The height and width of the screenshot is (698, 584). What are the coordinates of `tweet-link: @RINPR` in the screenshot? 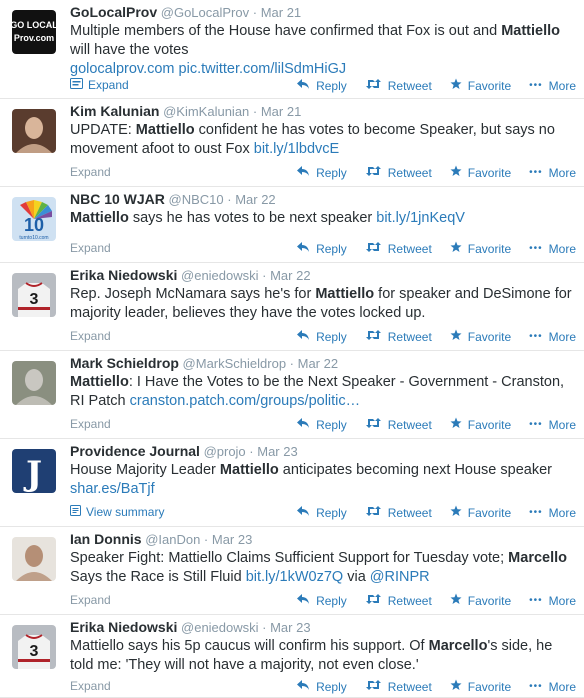 It's located at (400, 577).